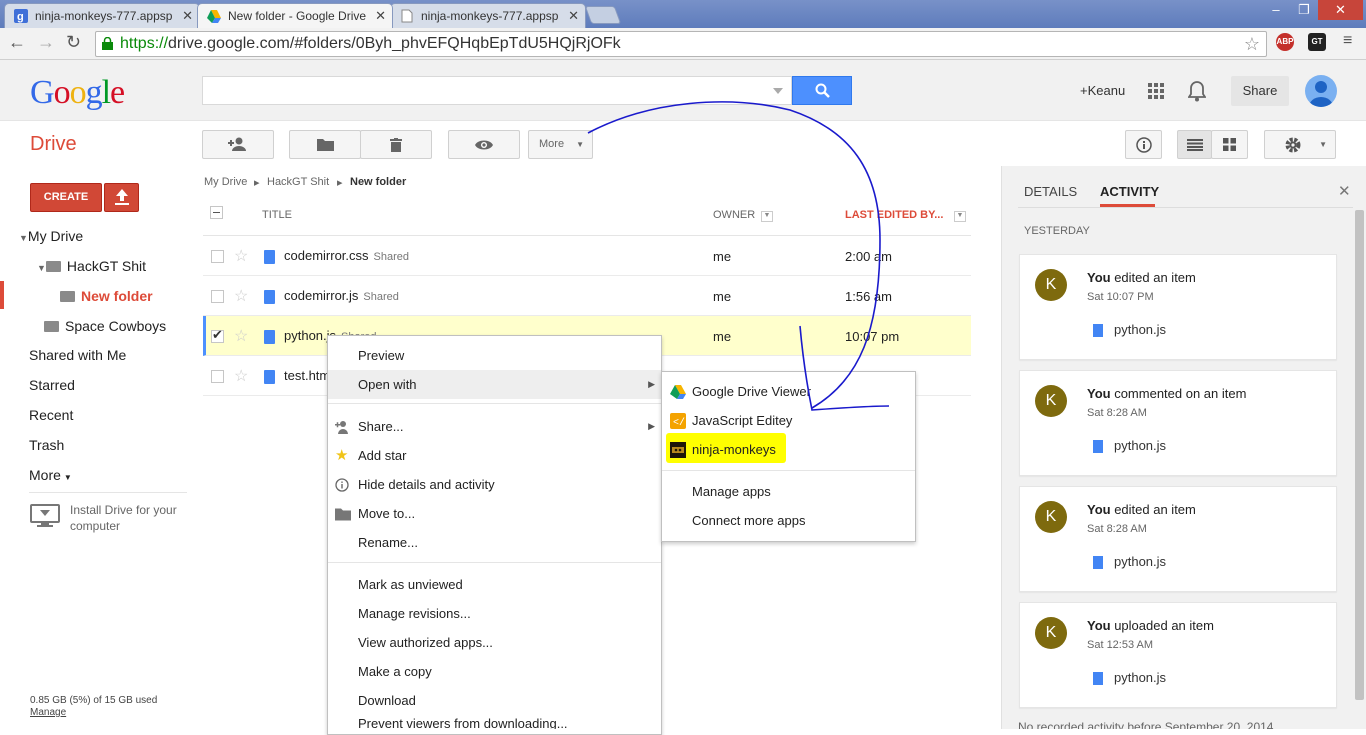 The height and width of the screenshot is (735, 1366). I want to click on create-button: CREATE, so click(66, 197).